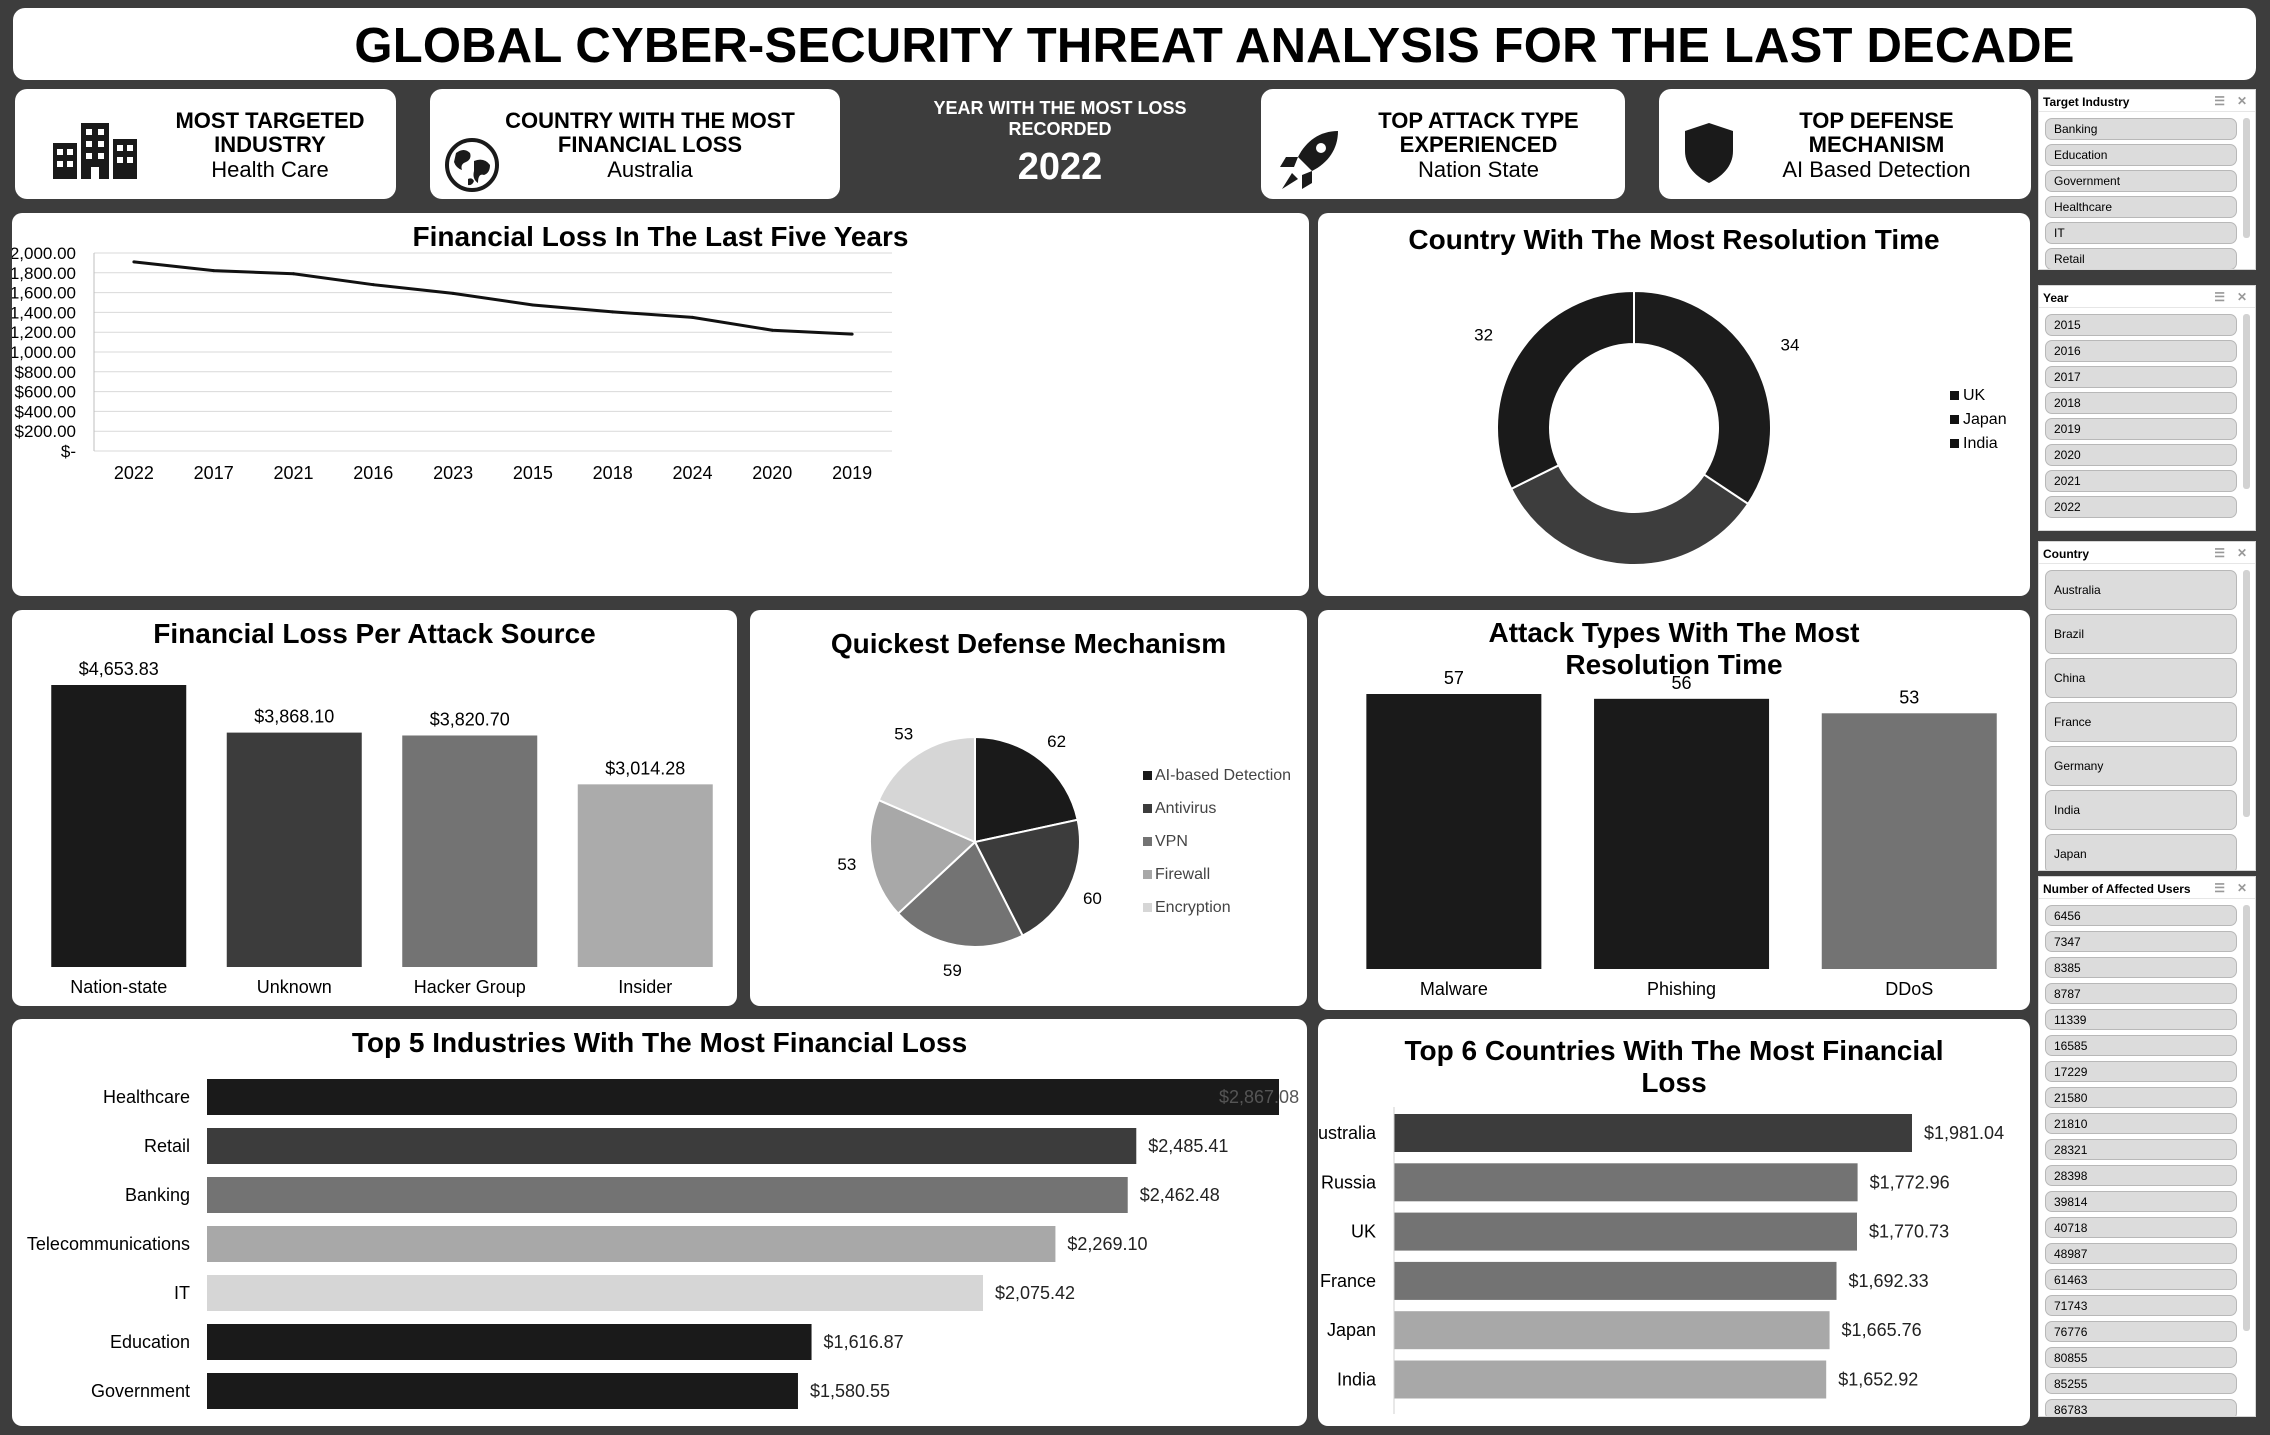 The image size is (2270, 1435). What do you see at coordinates (2141, 1175) in the screenshot?
I see `slicer-item: 28398` at bounding box center [2141, 1175].